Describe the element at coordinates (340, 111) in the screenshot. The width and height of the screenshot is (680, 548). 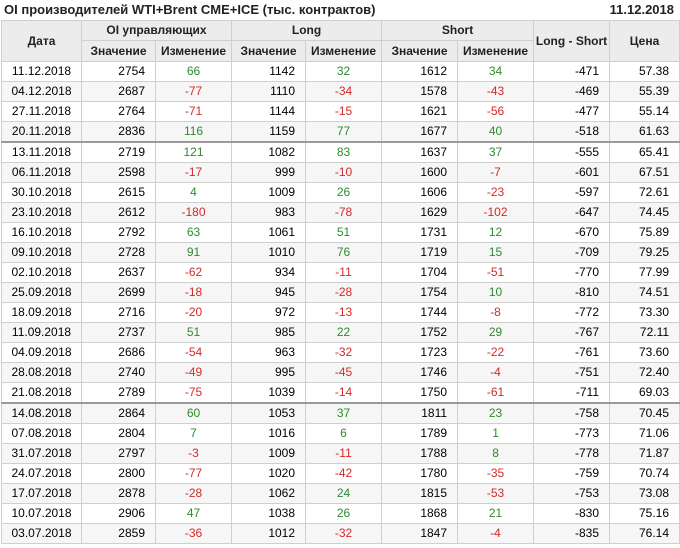
I see `table-row: 27.11.2018 2764 -71 1144 -15 1621 -56 -477 55.14` at that location.